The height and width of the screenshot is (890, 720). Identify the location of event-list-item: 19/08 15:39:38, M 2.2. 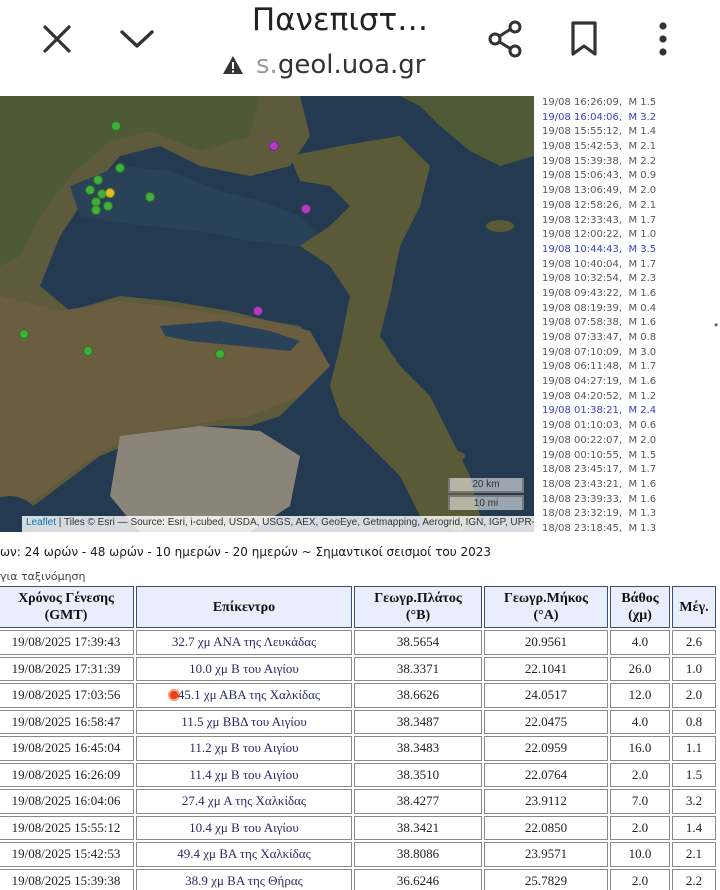
(627, 162).